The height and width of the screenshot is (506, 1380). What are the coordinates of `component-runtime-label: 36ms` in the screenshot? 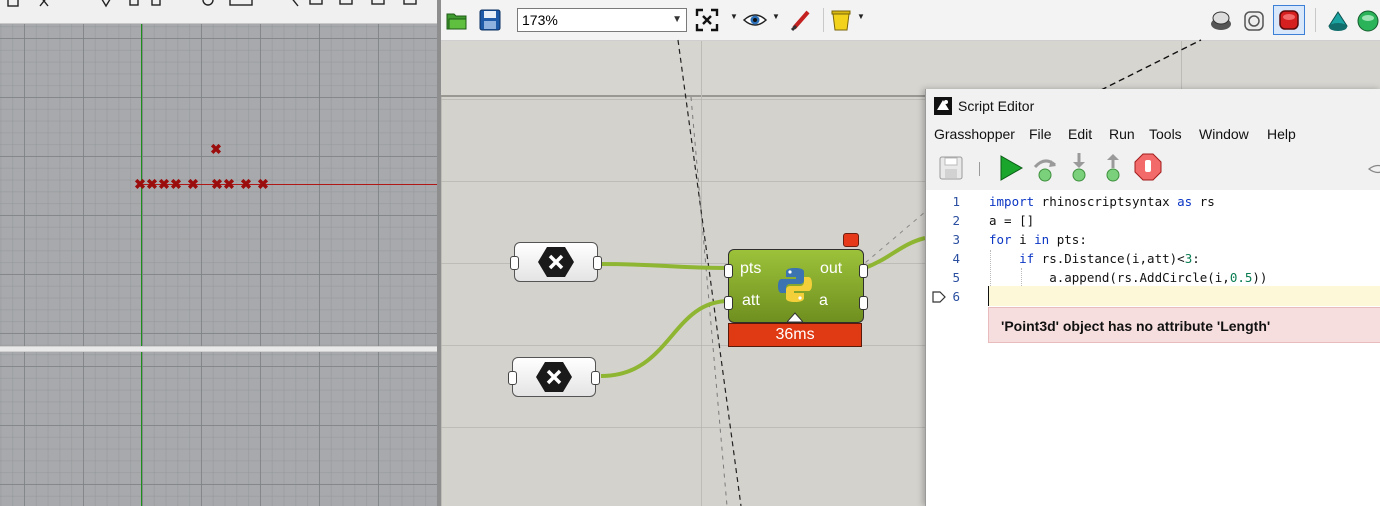 It's located at (795, 335).